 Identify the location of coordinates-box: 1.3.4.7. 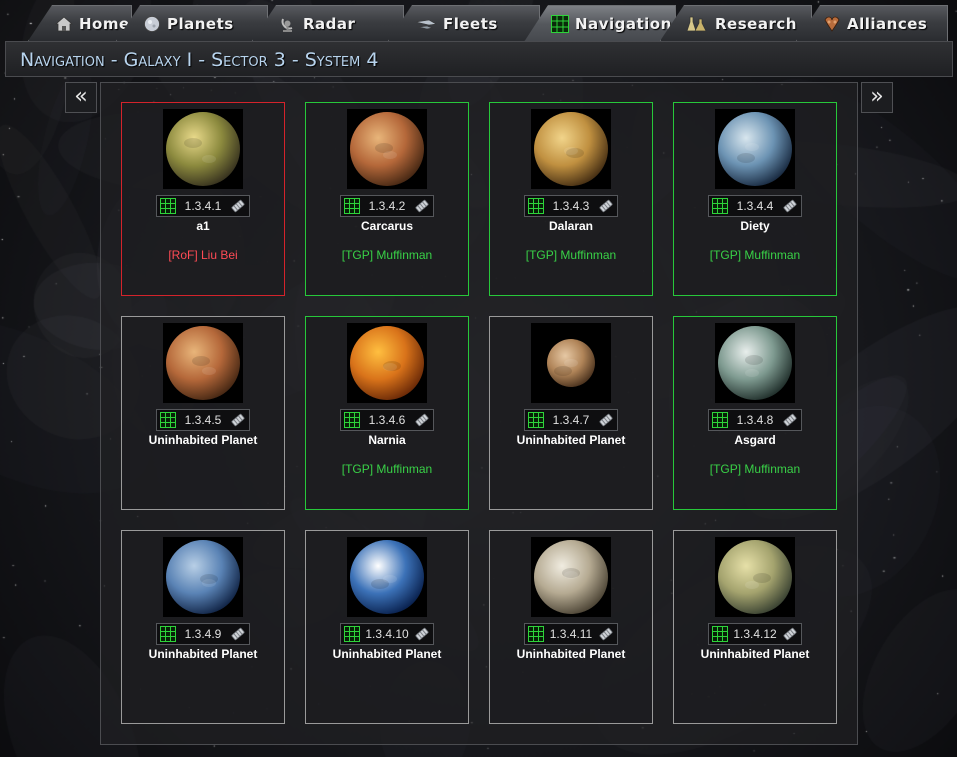
(571, 420).